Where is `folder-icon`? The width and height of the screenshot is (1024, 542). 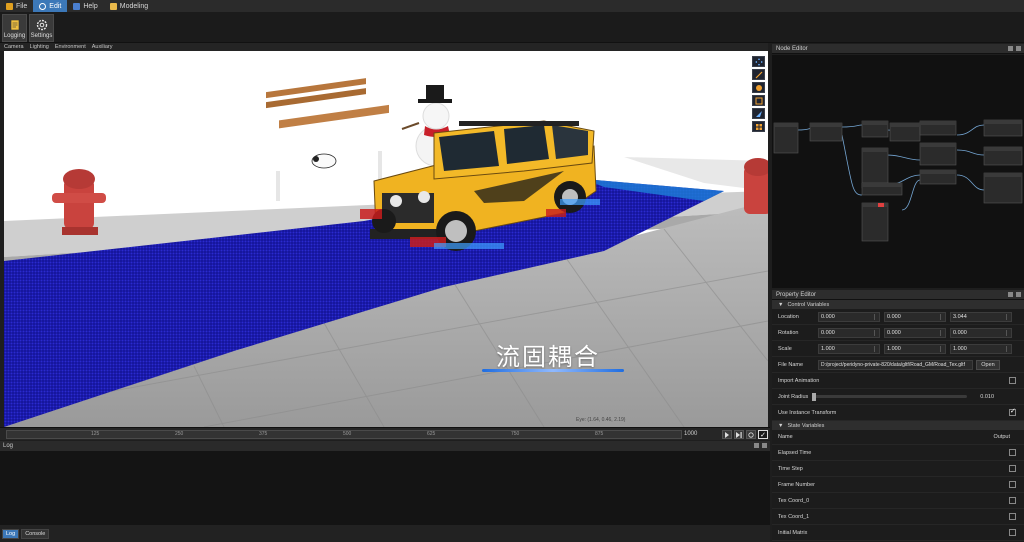
folder-icon is located at coordinates (113, 6).